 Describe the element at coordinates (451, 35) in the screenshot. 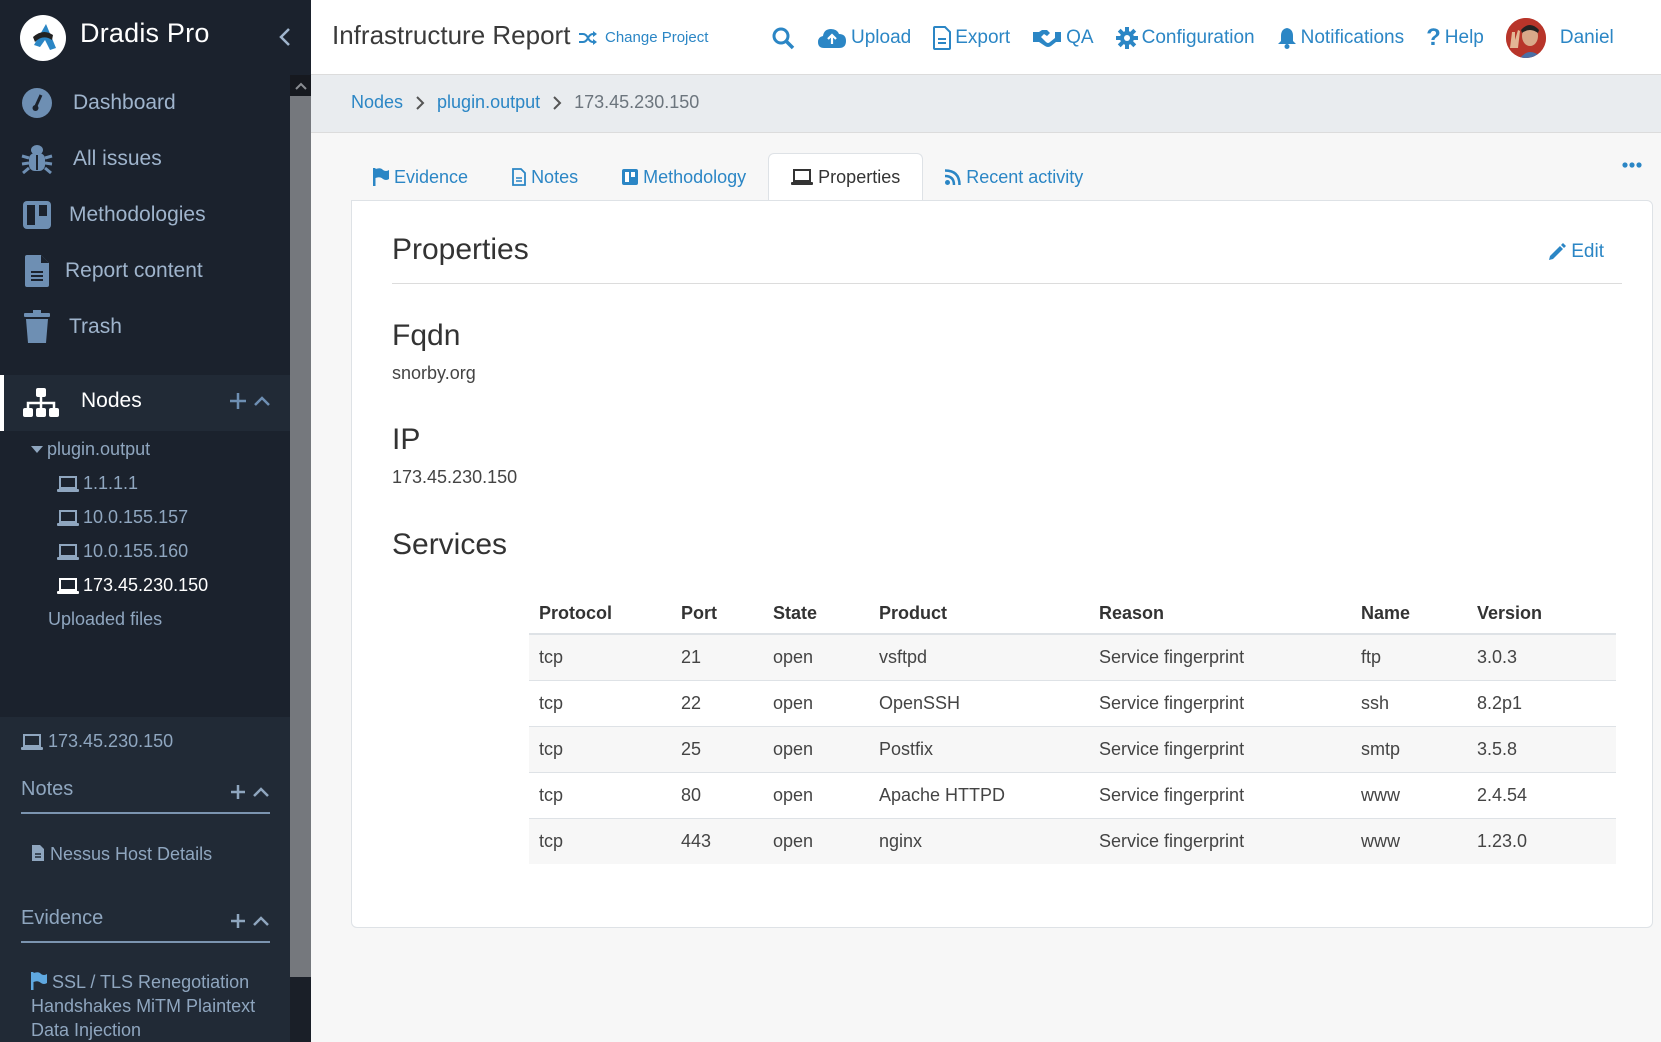

I see `project-title: Infrastructure Report` at that location.